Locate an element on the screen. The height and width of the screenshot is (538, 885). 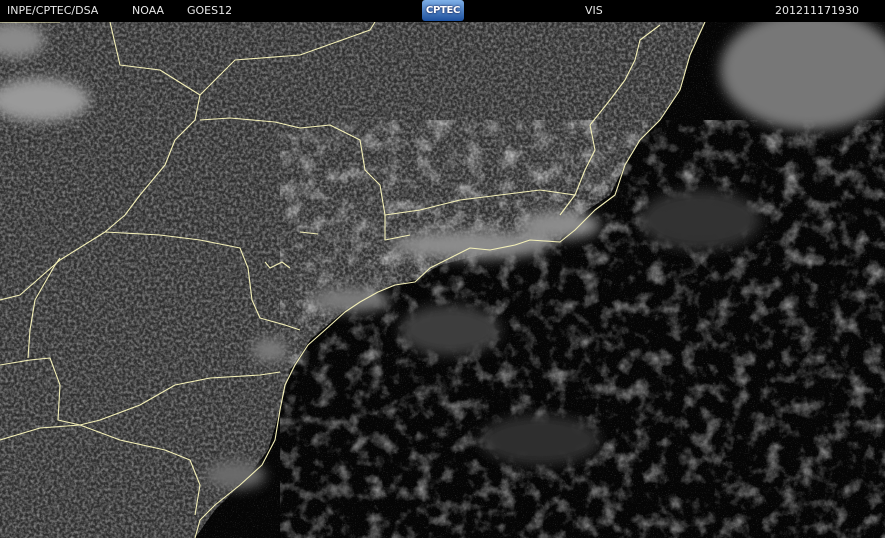
cptec-logo-icon: CPTEC is located at coordinates (443, 10).